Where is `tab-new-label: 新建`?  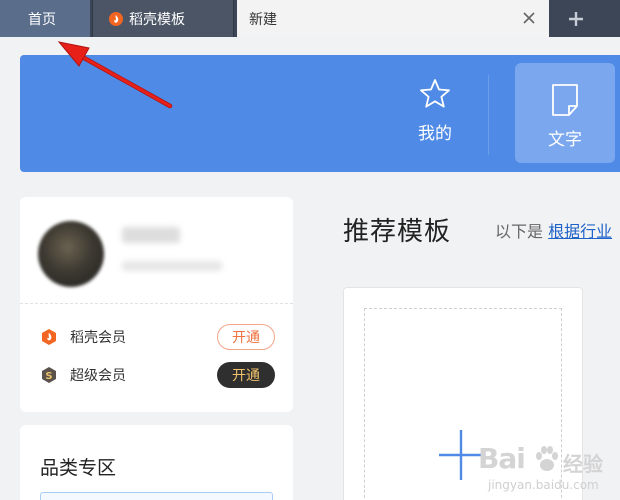 tab-new-label: 新建 is located at coordinates (263, 19).